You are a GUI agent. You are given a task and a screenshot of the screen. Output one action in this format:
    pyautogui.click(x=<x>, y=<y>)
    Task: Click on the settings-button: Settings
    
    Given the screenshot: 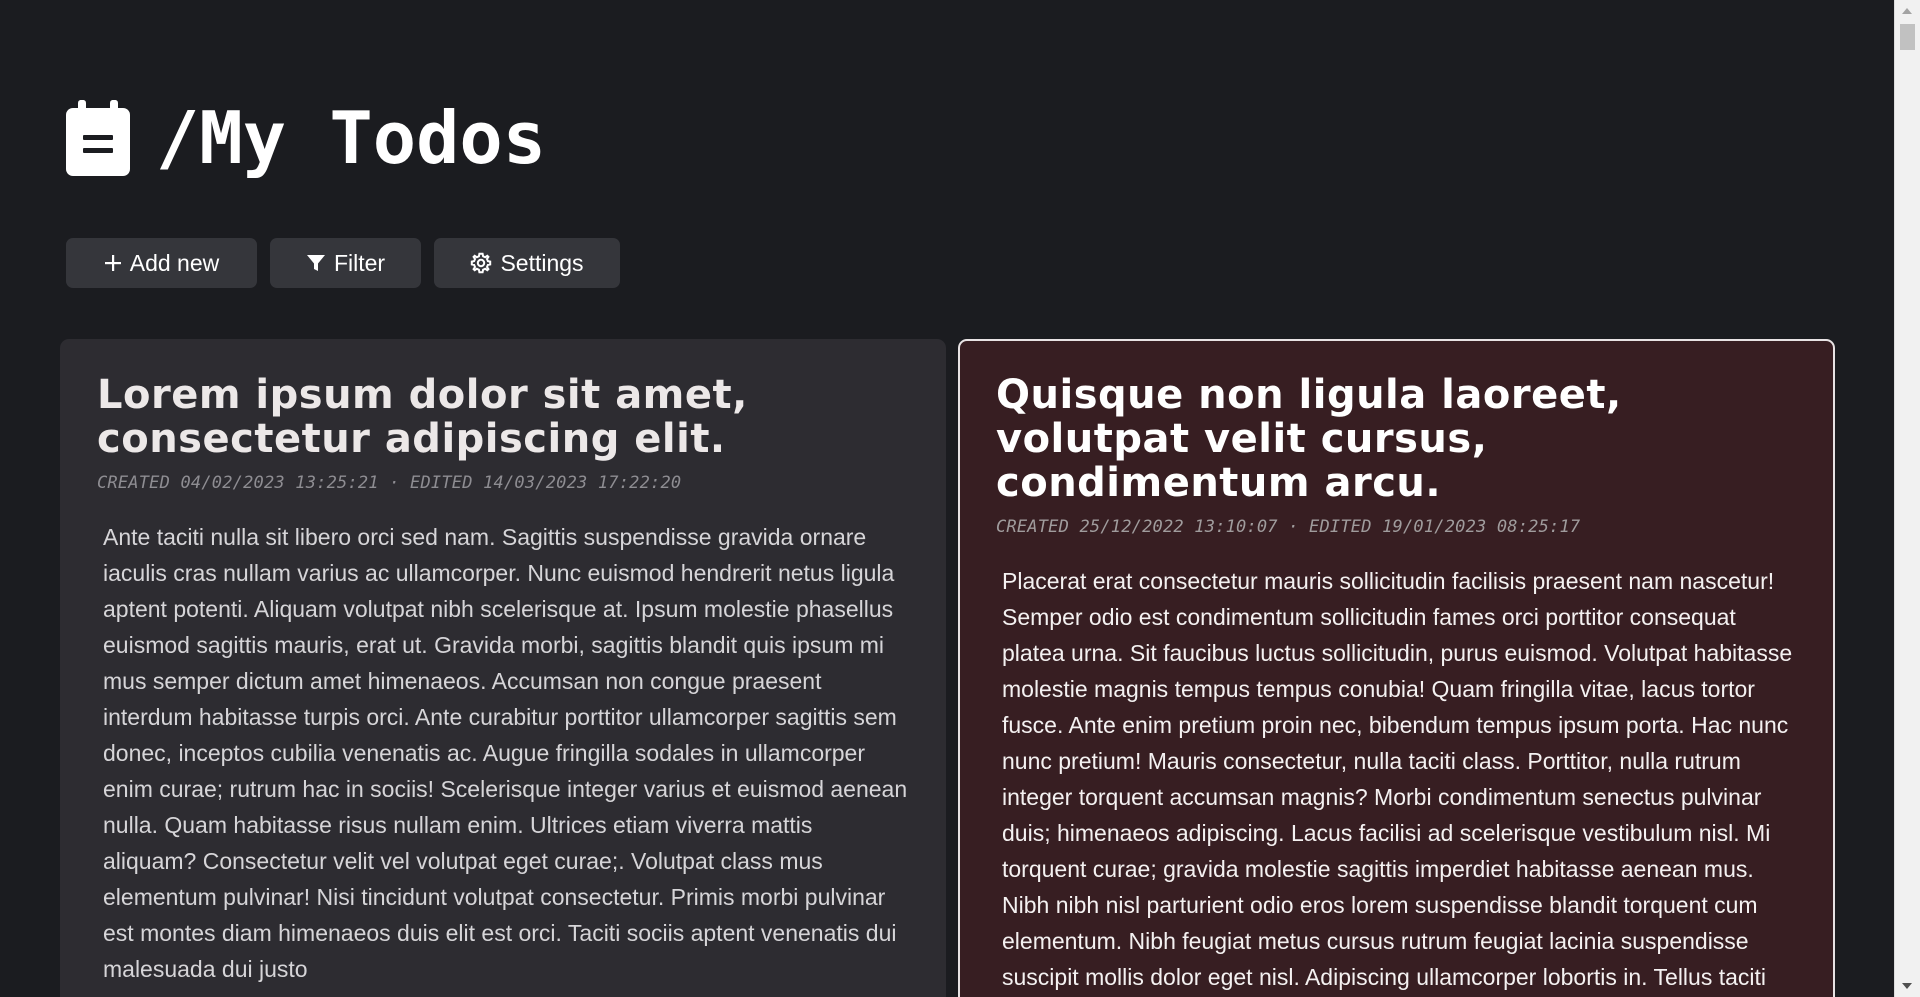 What is the action you would take?
    pyautogui.click(x=527, y=263)
    